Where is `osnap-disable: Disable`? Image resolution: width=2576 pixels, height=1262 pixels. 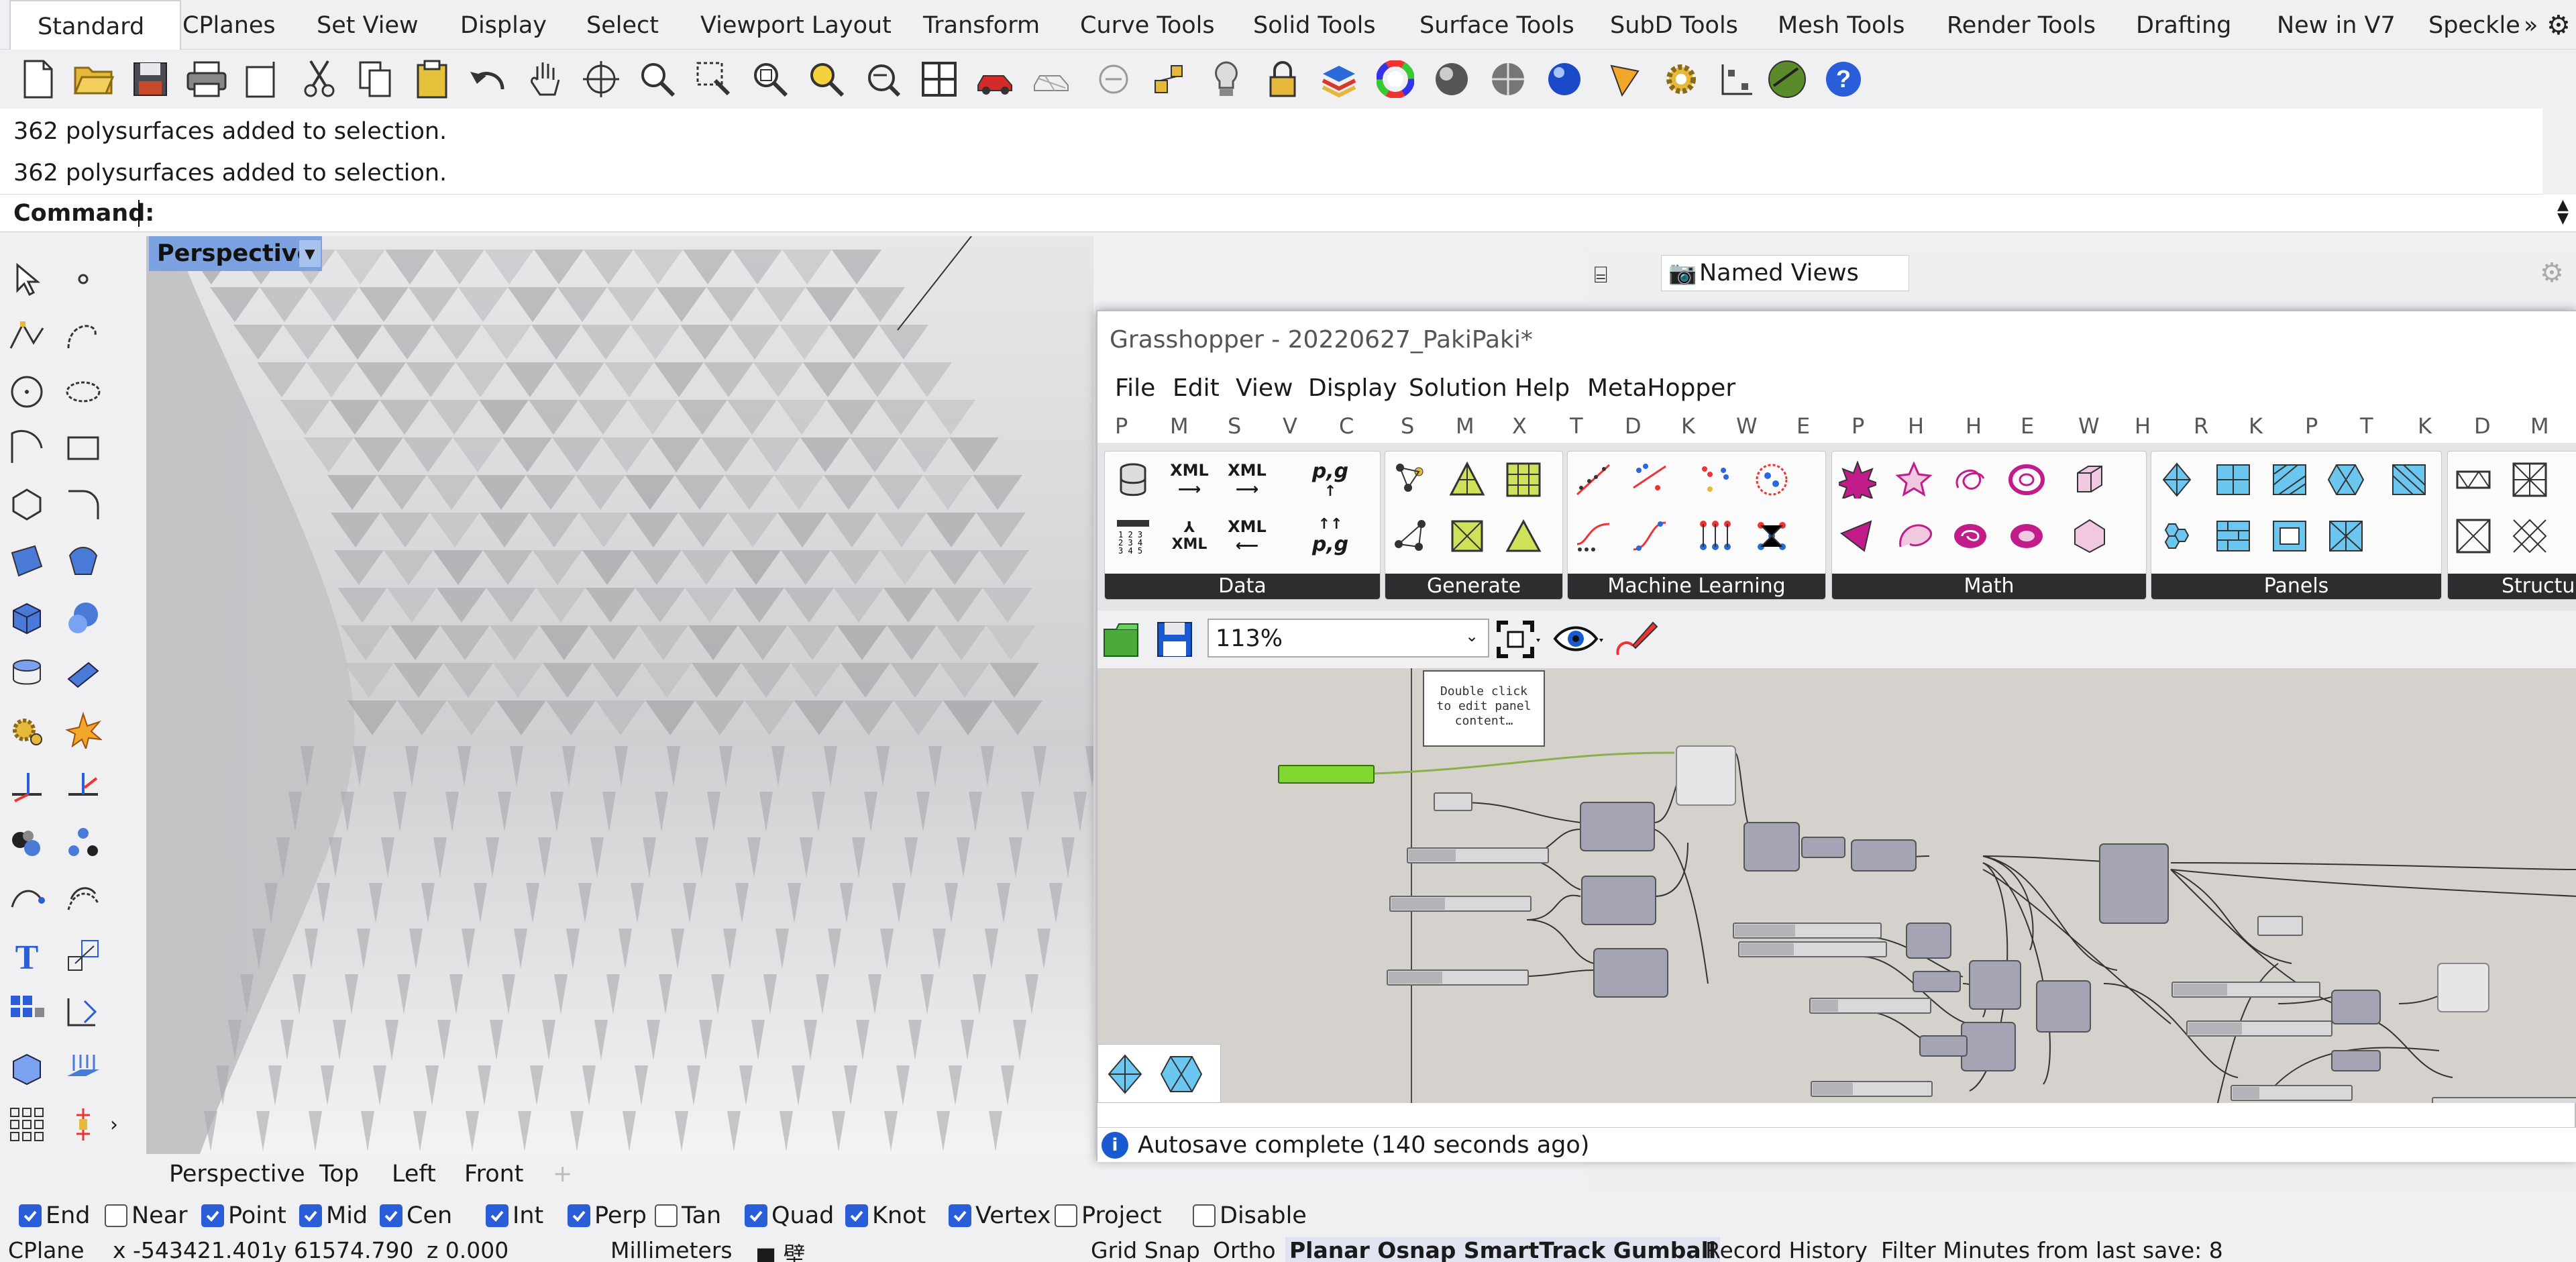
osnap-disable: Disable is located at coordinates (1250, 1215).